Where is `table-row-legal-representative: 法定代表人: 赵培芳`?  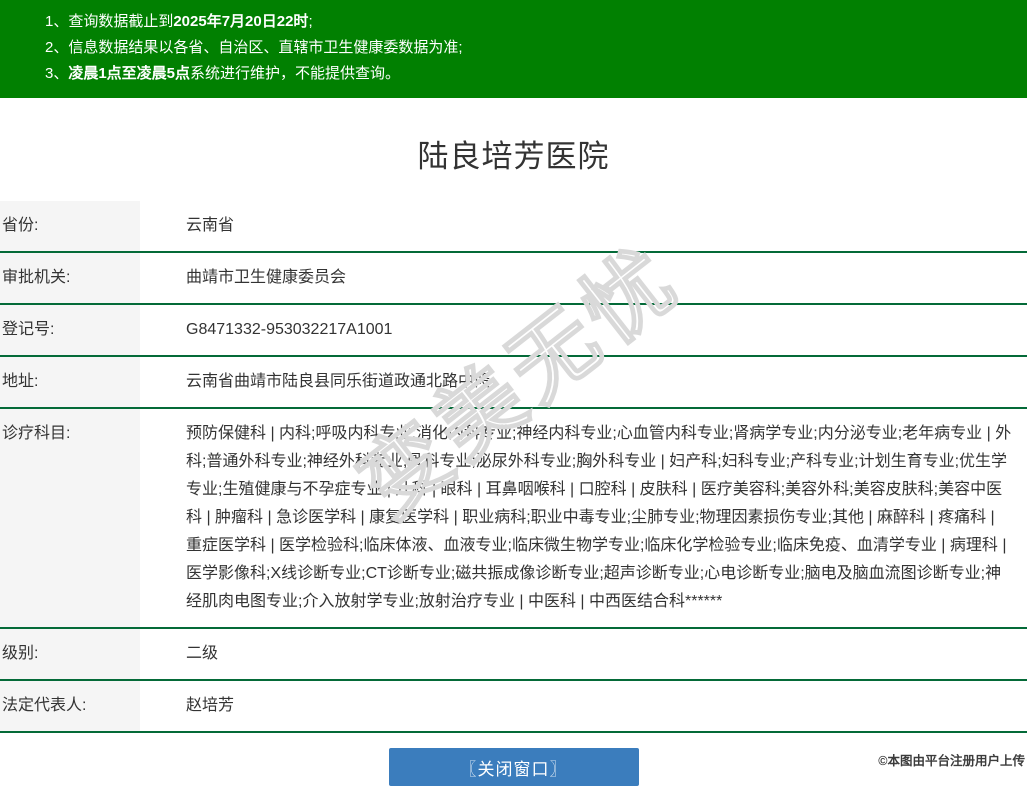 table-row-legal-representative: 法定代表人: 赵培芳 is located at coordinates (513, 706).